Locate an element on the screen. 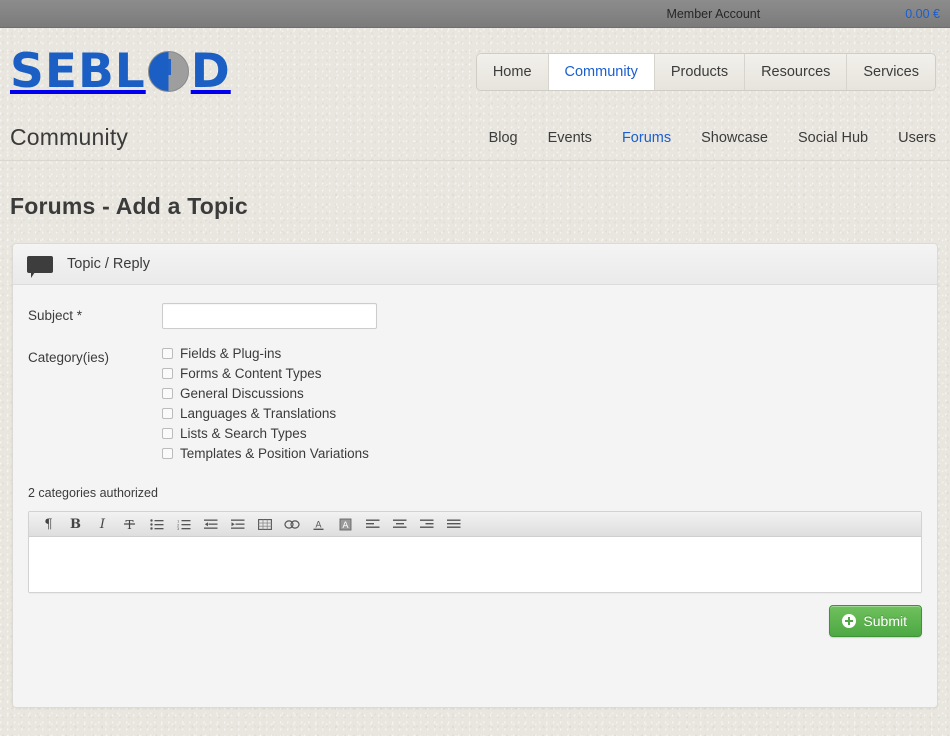 The width and height of the screenshot is (950, 736). cart-total-amount: 0.00 € is located at coordinates (922, 14).